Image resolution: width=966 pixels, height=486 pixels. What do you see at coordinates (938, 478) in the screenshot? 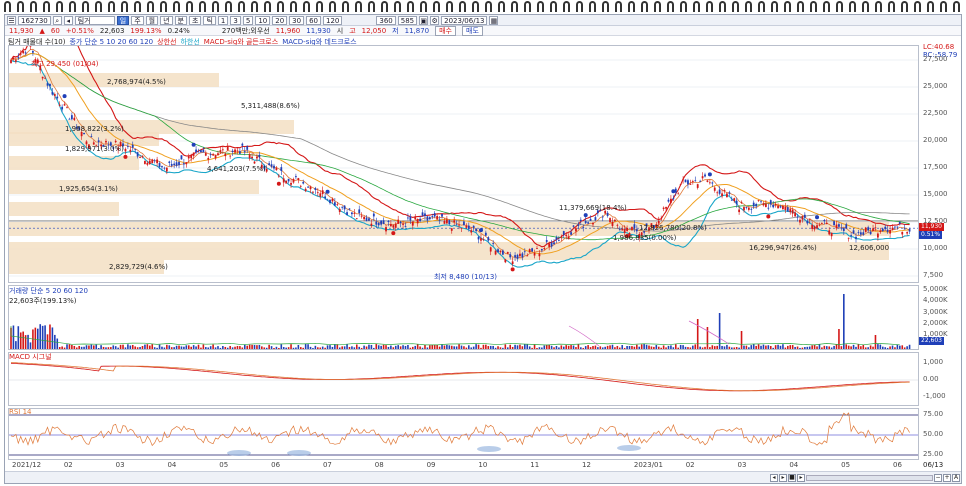
I see `zoom-out-icon: −` at bounding box center [938, 478].